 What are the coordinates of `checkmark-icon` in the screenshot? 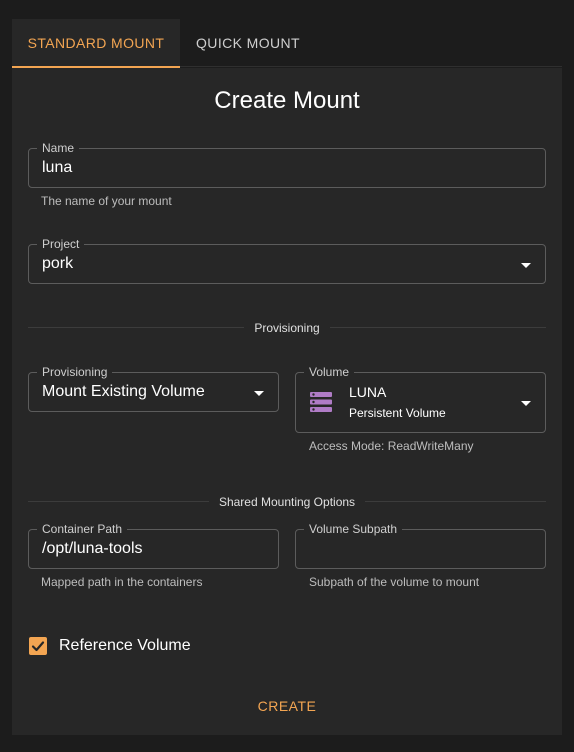 It's located at (38, 646).